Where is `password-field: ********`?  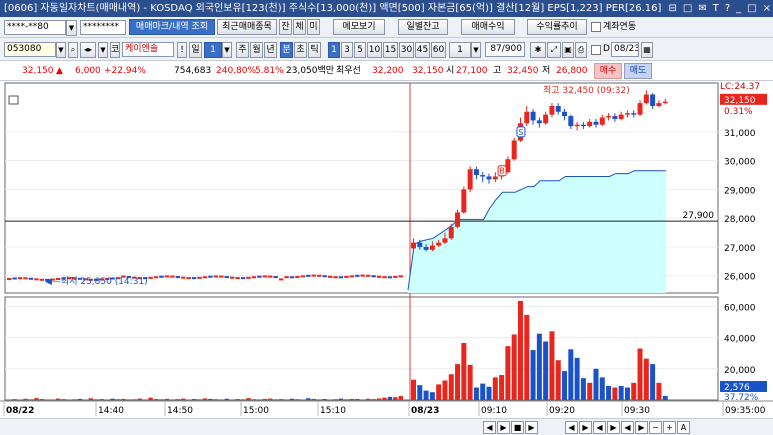 password-field: ******** is located at coordinates (103, 27).